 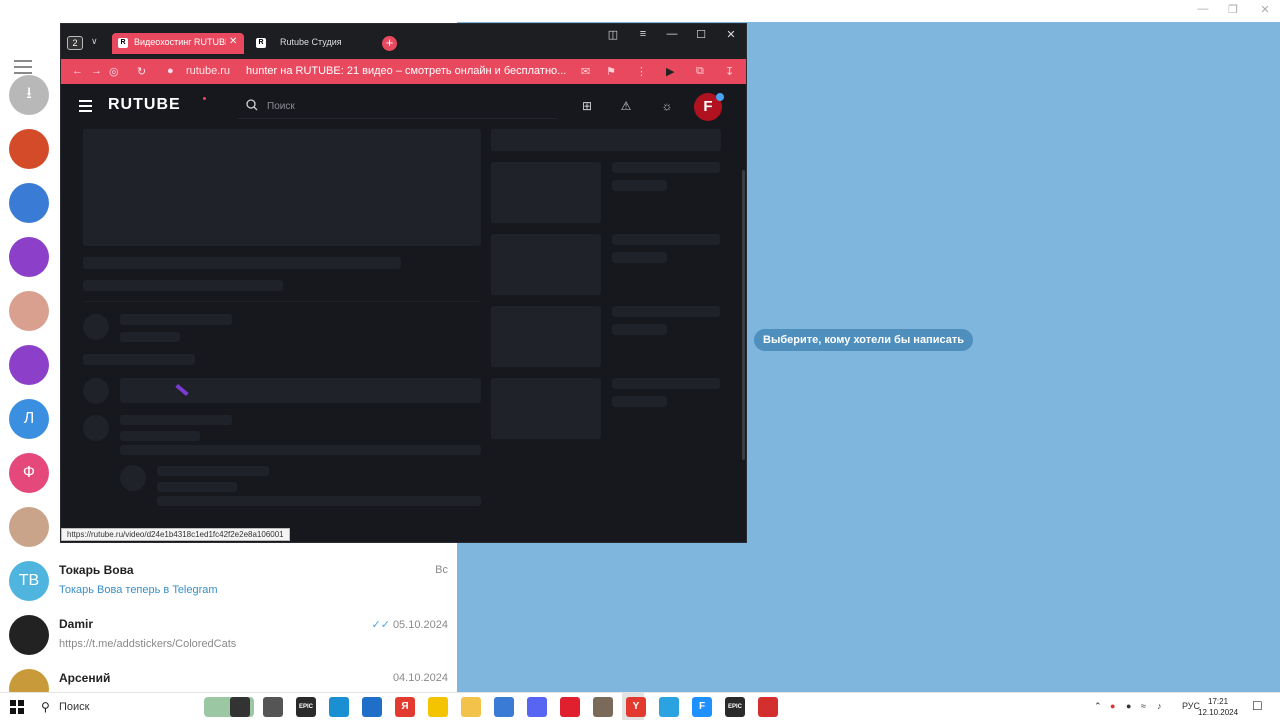 What do you see at coordinates (74, 707) in the screenshot?
I see `taskbar-search-label: Поиск` at bounding box center [74, 707].